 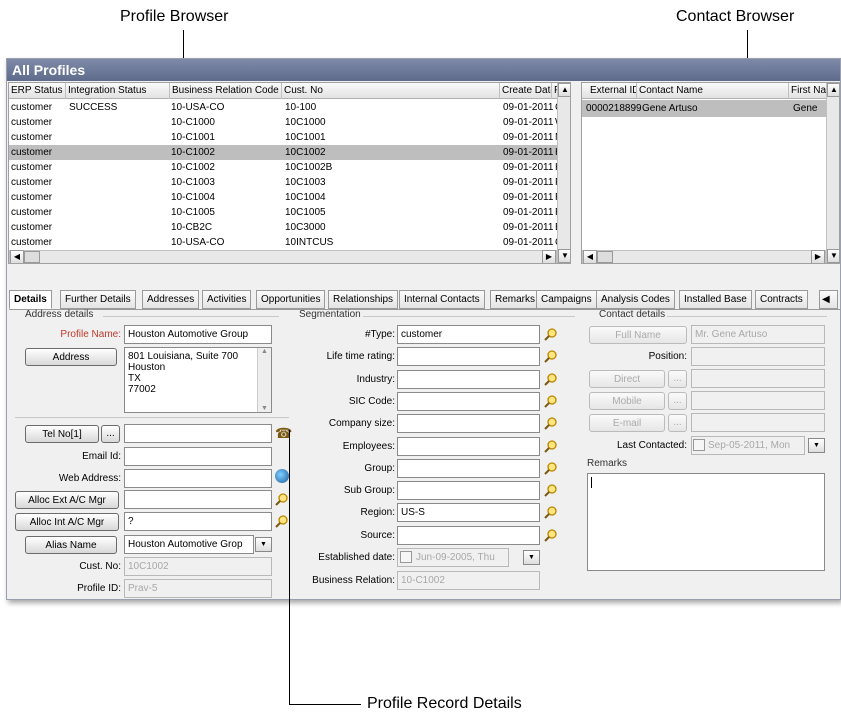 I want to click on full-name-button: Full Name, so click(x=638, y=335).